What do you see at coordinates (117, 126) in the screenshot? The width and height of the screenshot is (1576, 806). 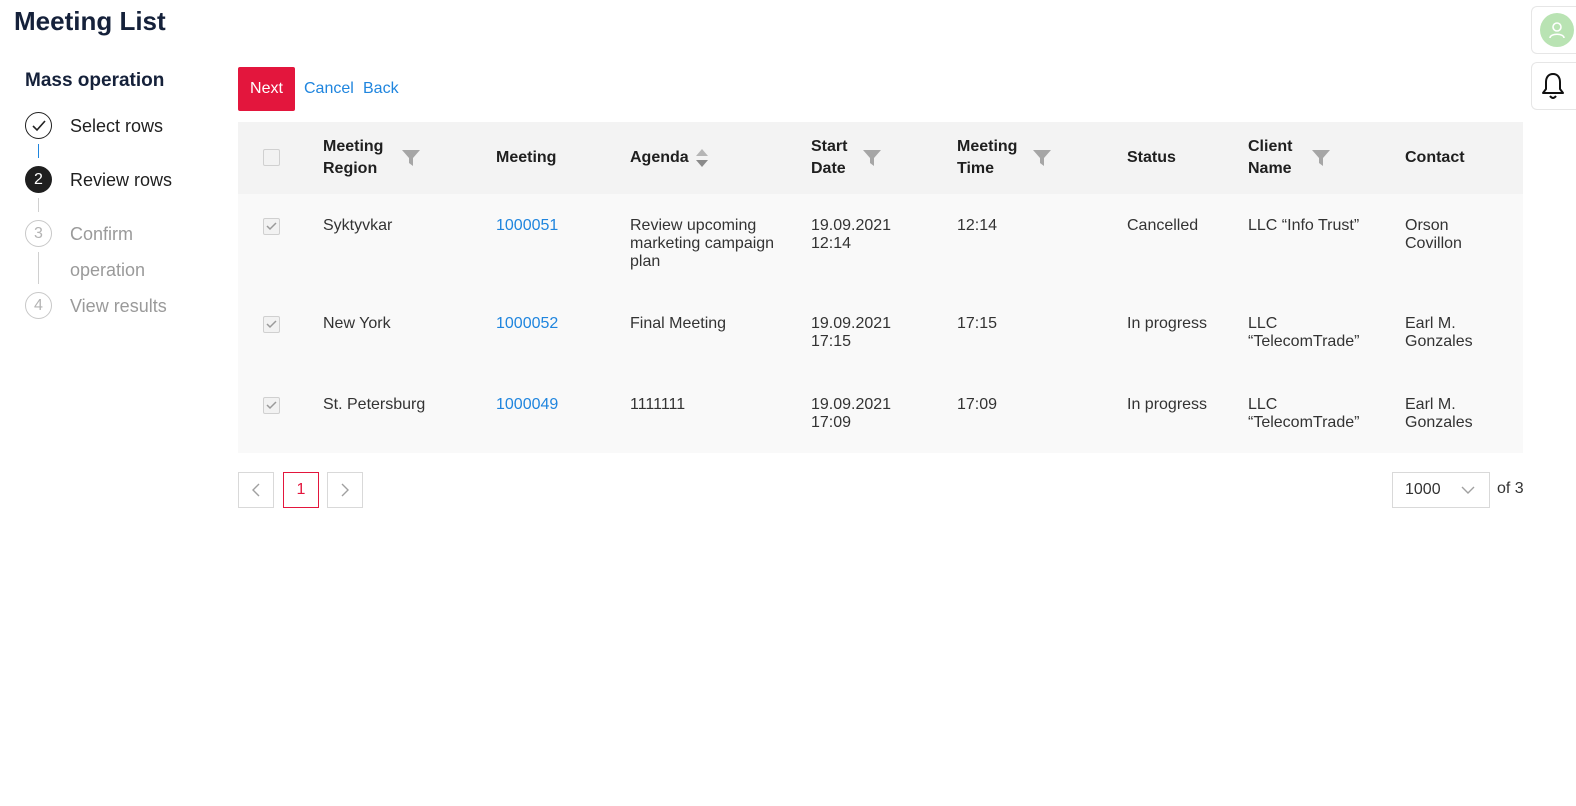 I see `step-label: Select rows` at bounding box center [117, 126].